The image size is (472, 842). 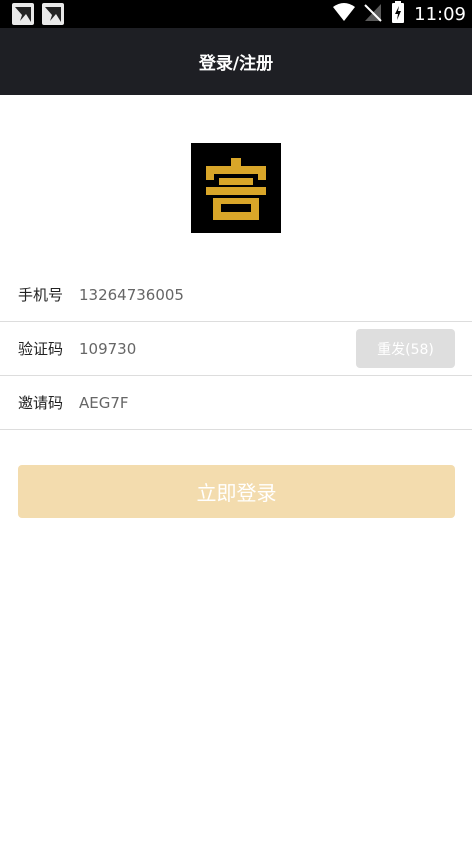 I want to click on login-button: 立即登录, so click(x=236, y=491).